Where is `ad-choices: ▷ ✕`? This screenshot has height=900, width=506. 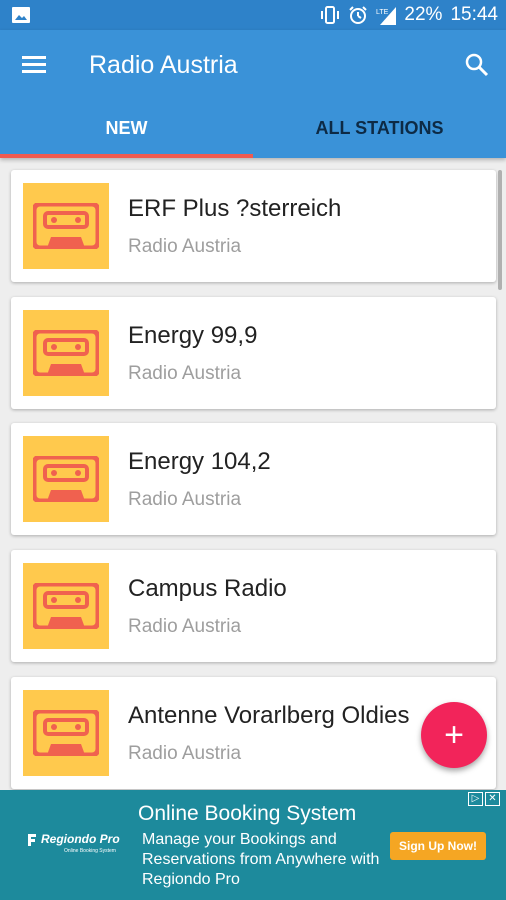 ad-choices: ▷ ✕ is located at coordinates (485, 799).